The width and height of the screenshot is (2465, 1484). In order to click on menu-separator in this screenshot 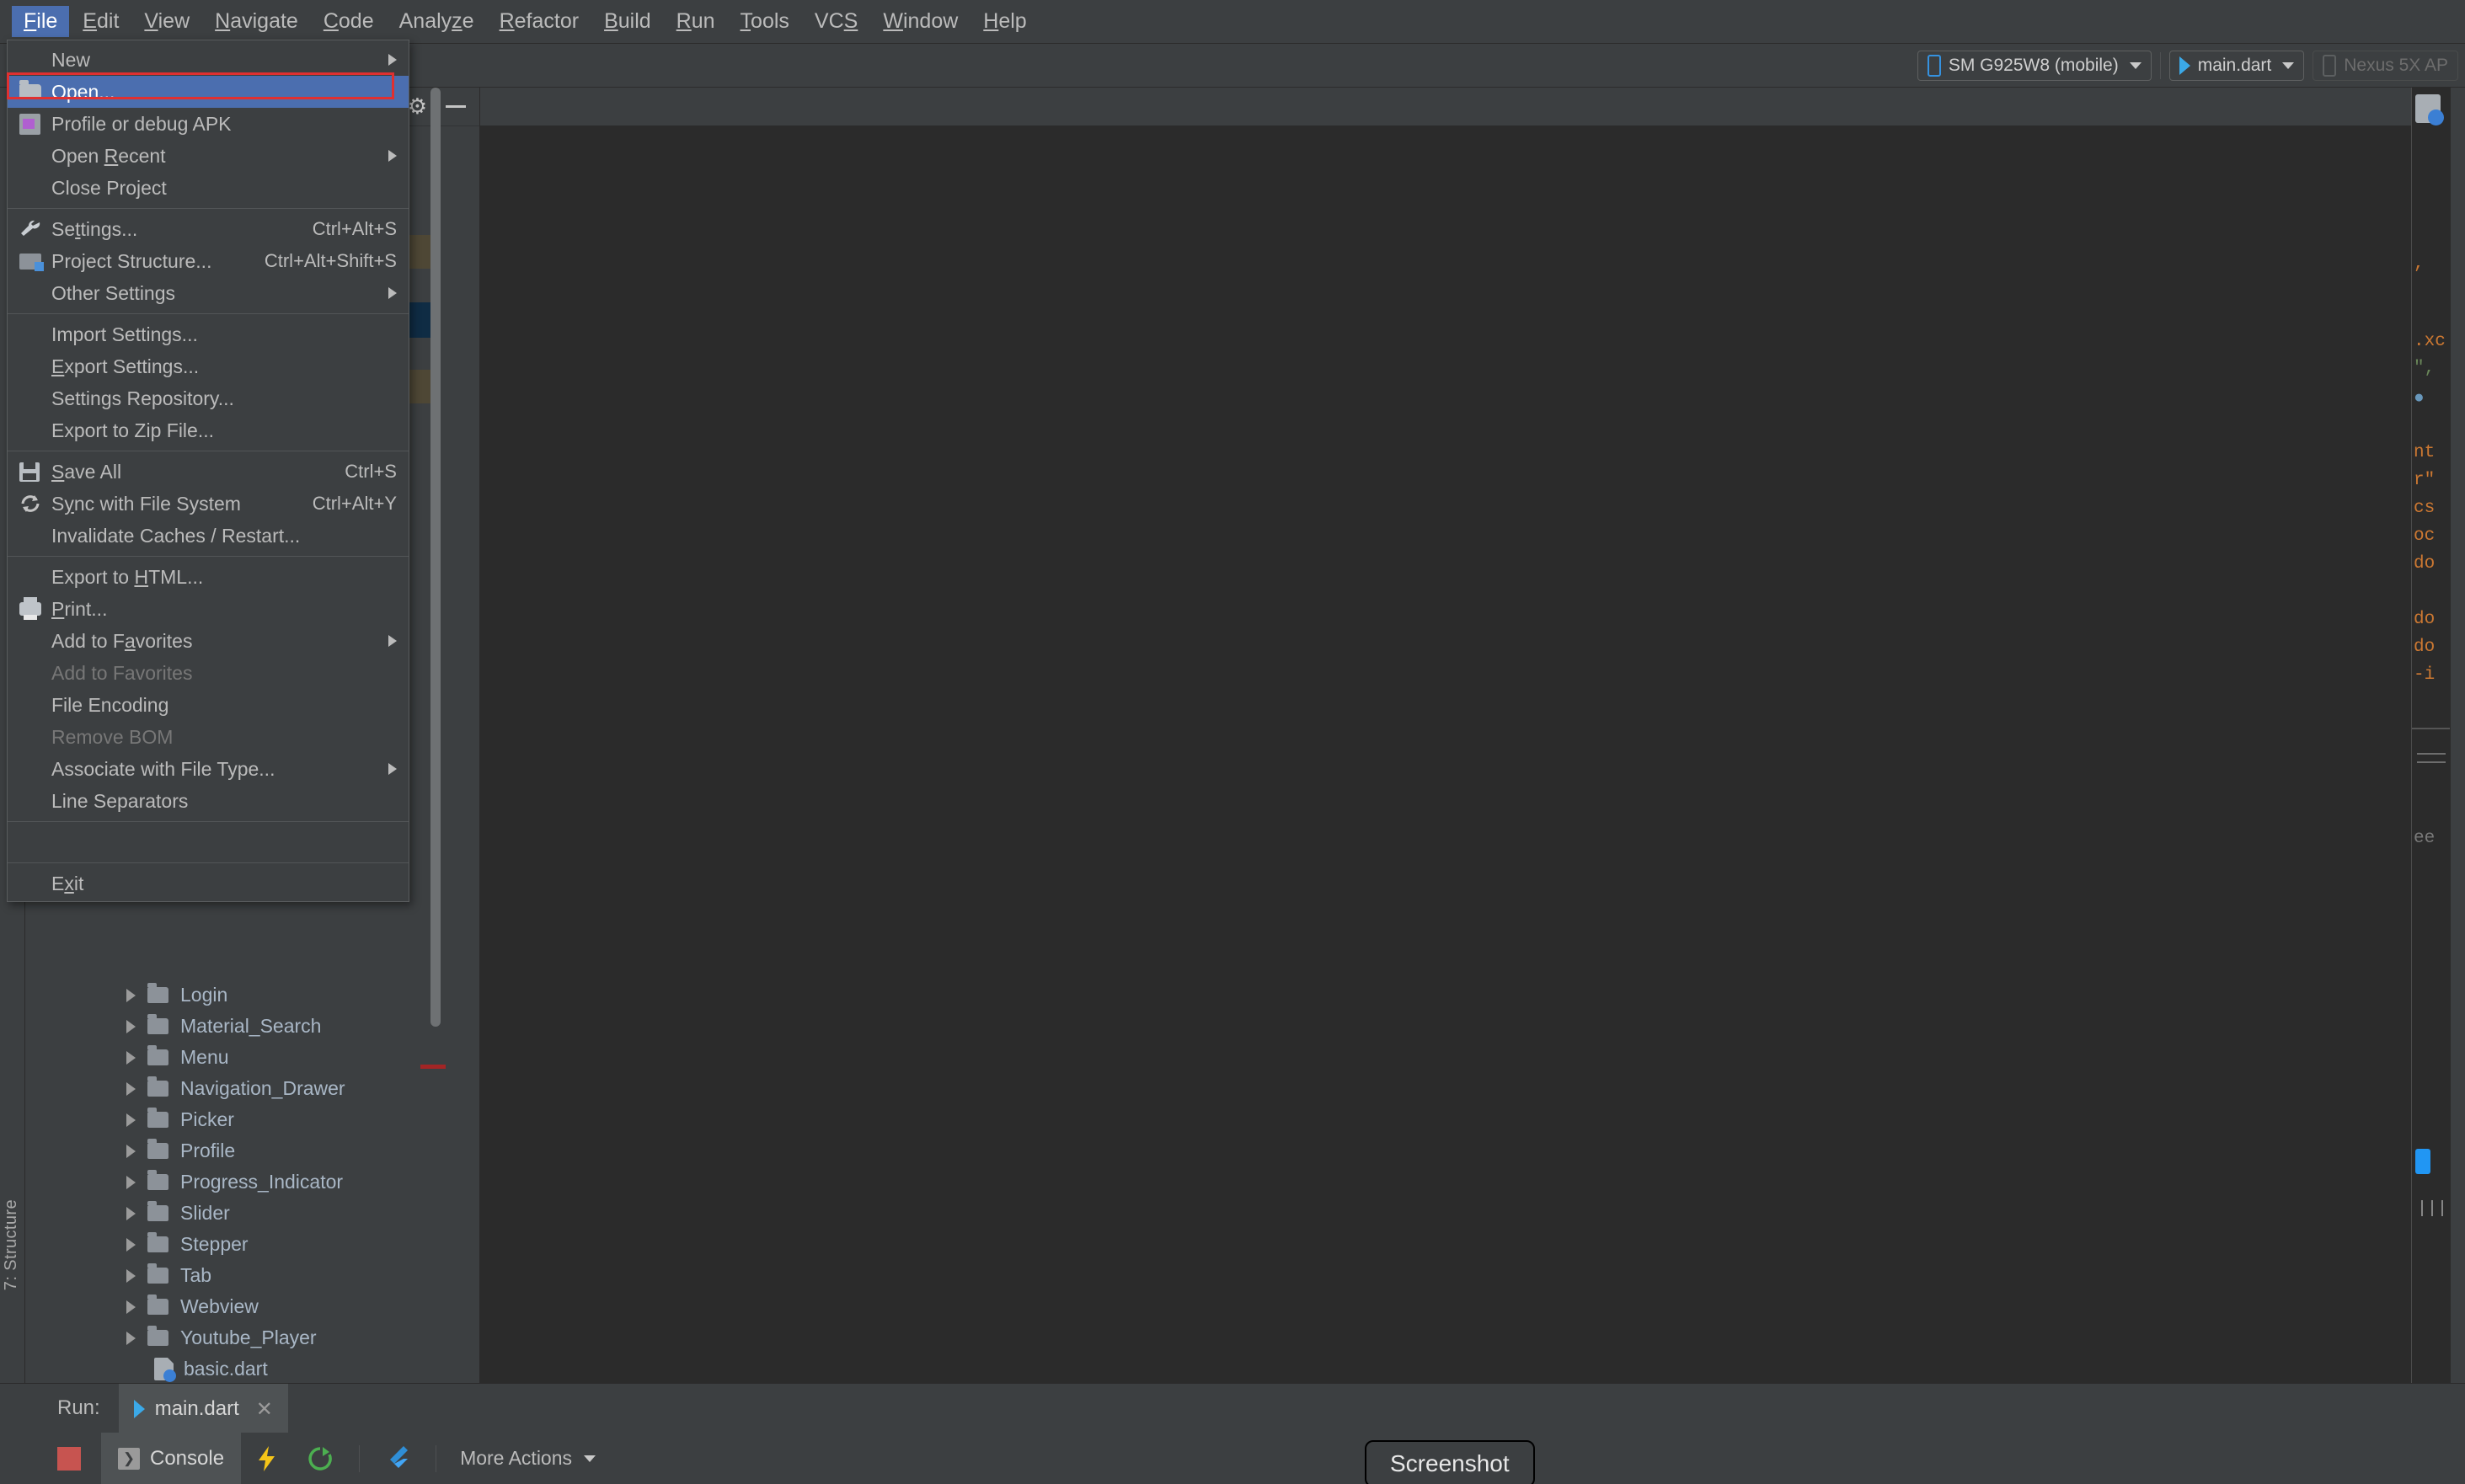, I will do `click(208, 209)`.